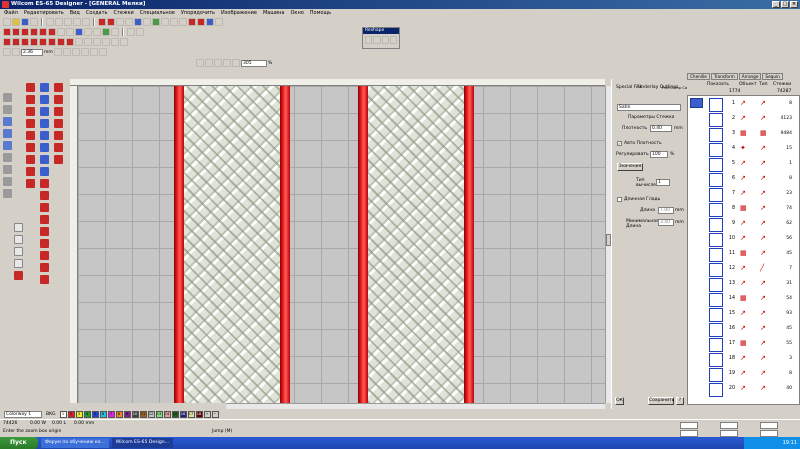 This screenshot has height=449, width=800. What do you see at coordinates (44, 279) in the screenshot?
I see `circle-stitch-icon` at bounding box center [44, 279].